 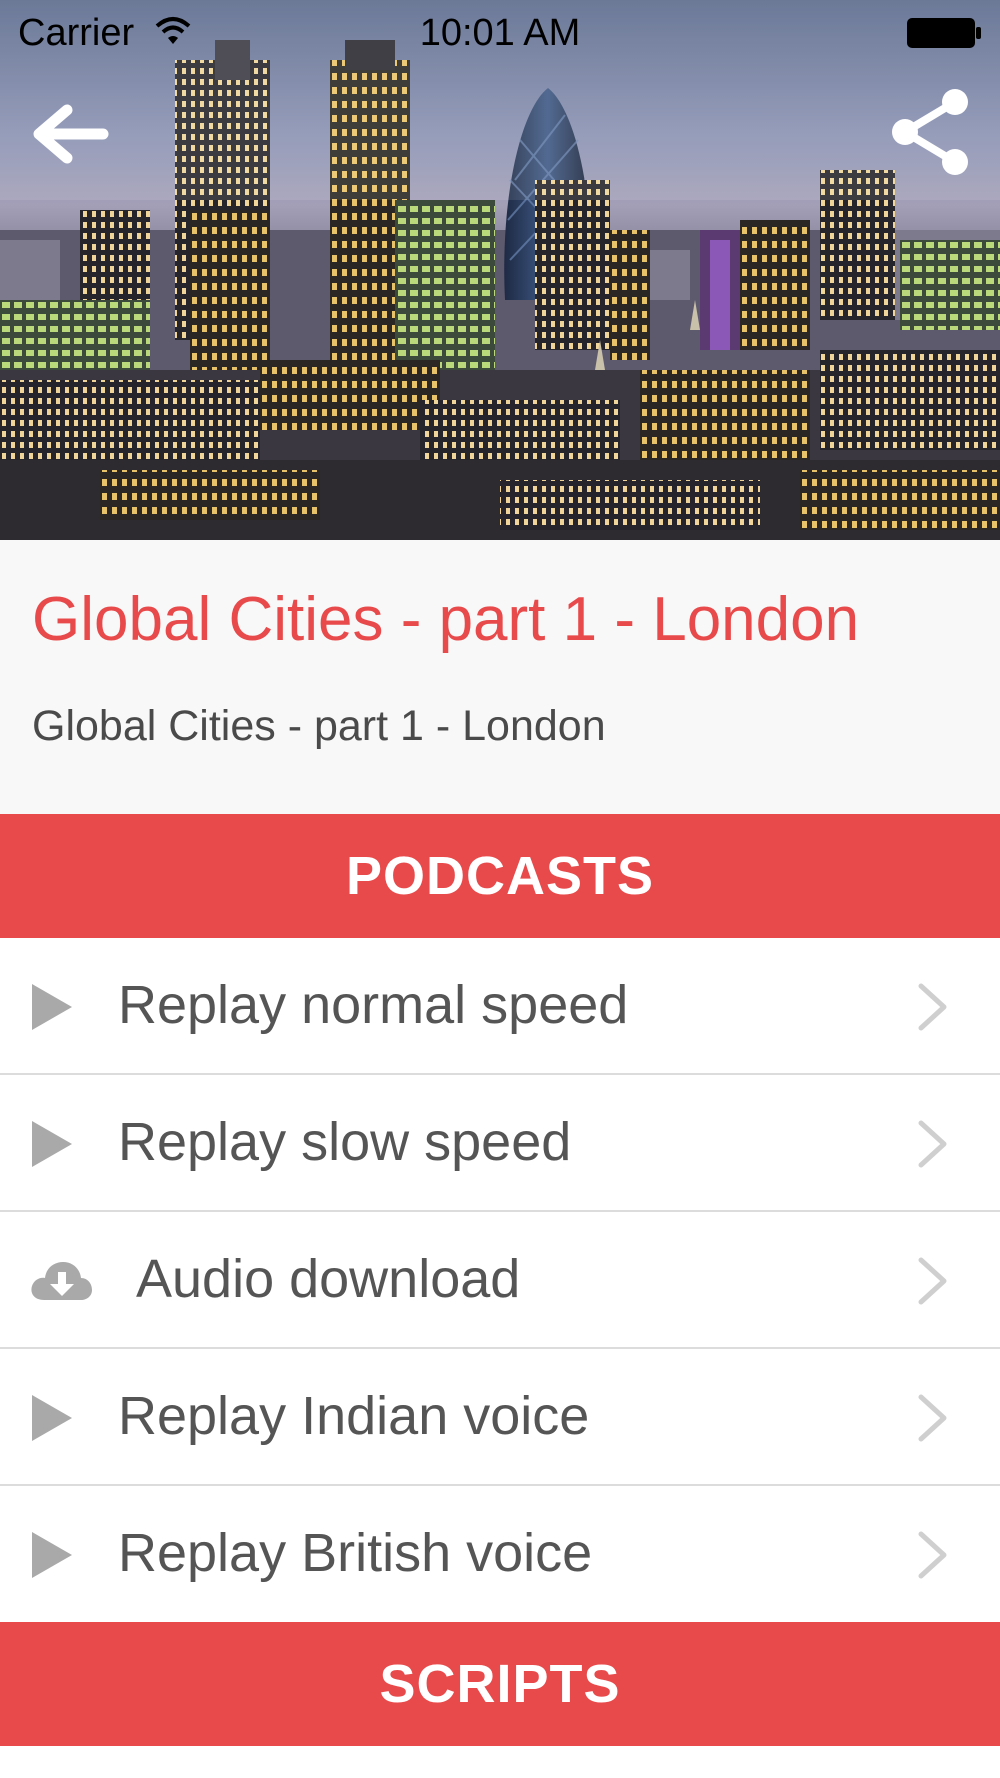 What do you see at coordinates (319, 726) in the screenshot?
I see `page-subtitle: Global Cities - part 1 - London` at bounding box center [319, 726].